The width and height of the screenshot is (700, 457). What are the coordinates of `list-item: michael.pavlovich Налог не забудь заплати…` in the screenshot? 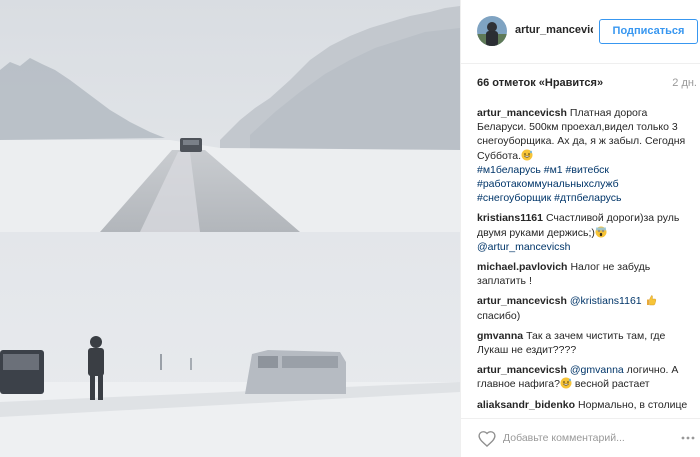 It's located at (584, 274).